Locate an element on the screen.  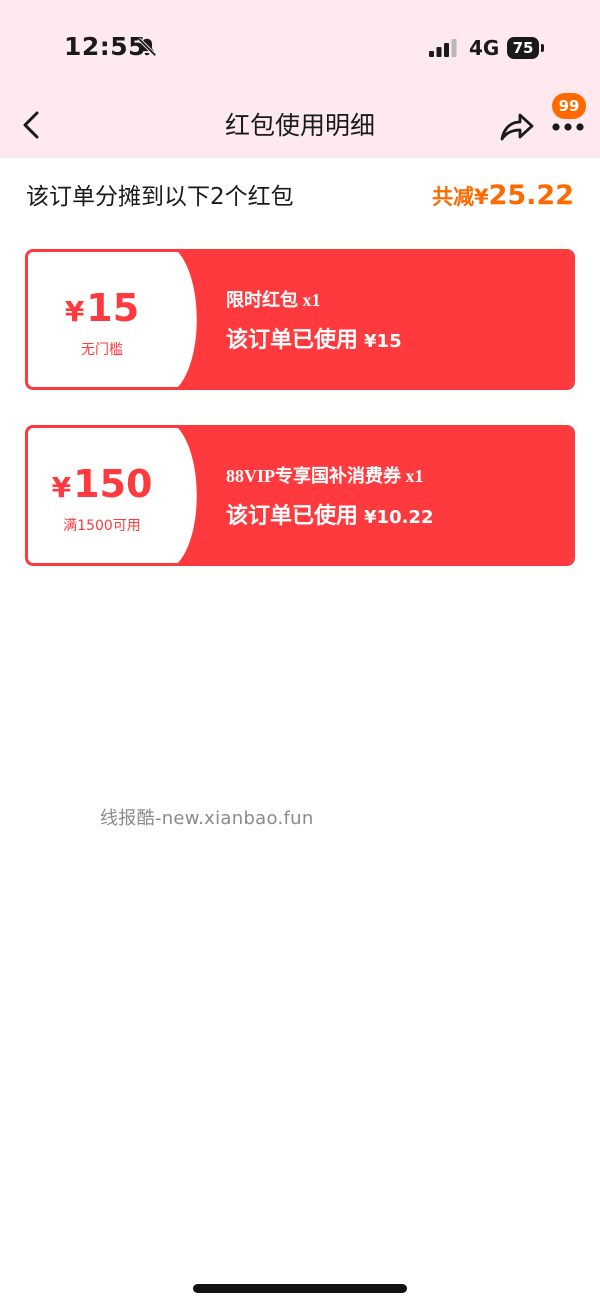
watermark-text: 线报酷-new.xianbao.fun is located at coordinates (207, 818).